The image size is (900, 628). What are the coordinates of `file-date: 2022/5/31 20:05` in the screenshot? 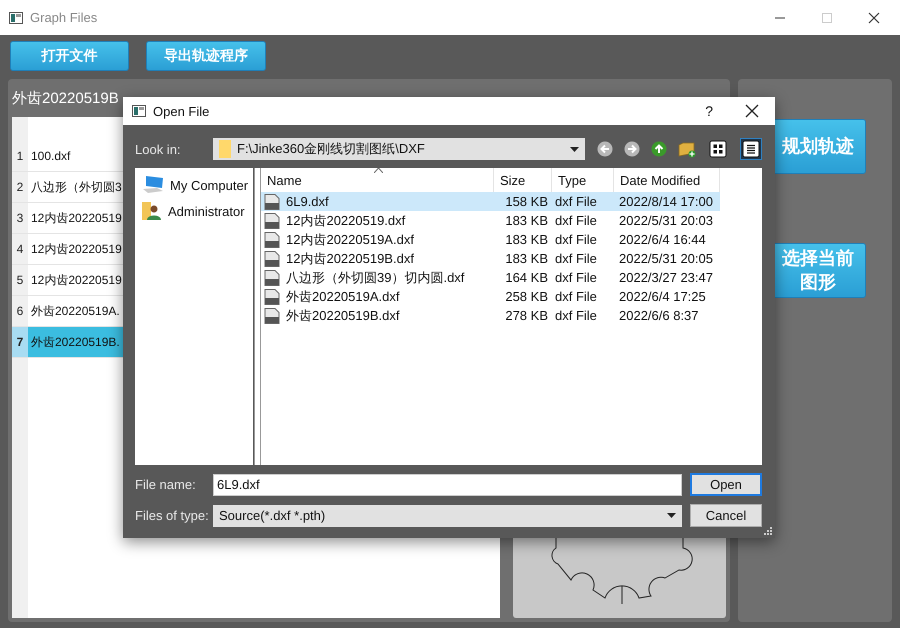 It's located at (666, 259).